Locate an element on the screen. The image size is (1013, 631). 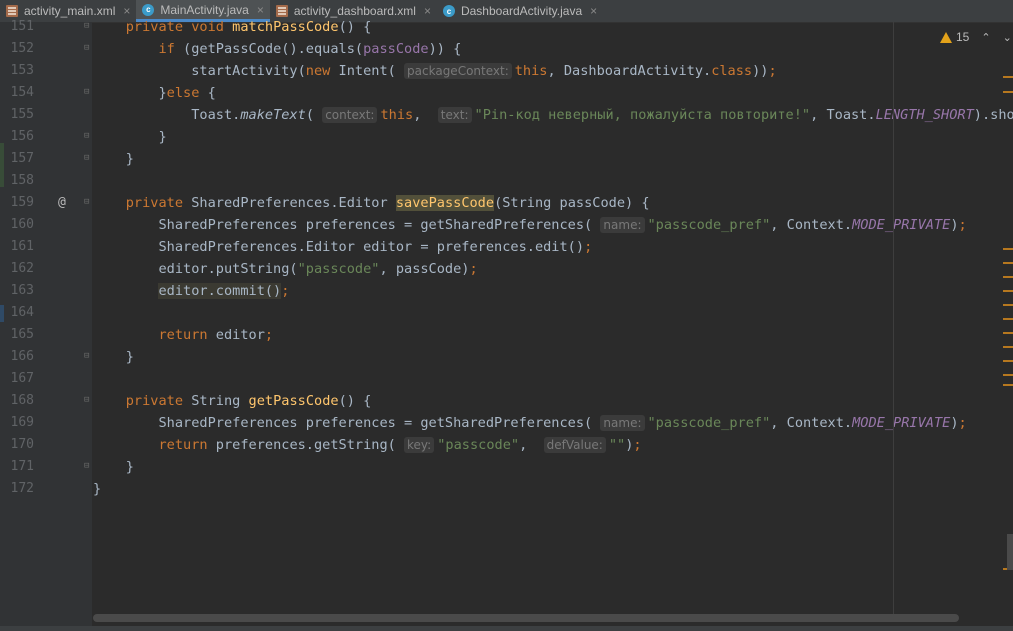
line-number: 165 is located at coordinates (17, 335).